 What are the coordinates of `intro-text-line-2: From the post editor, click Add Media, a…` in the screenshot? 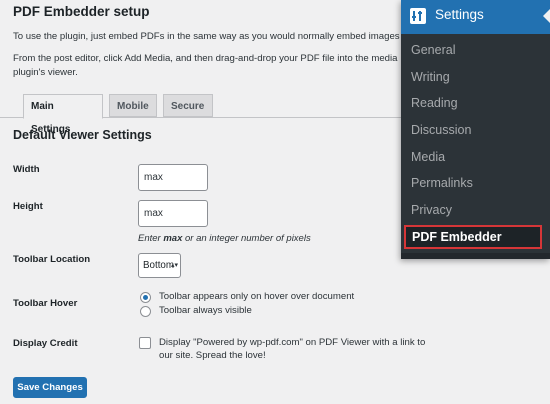 It's located at (205, 58).